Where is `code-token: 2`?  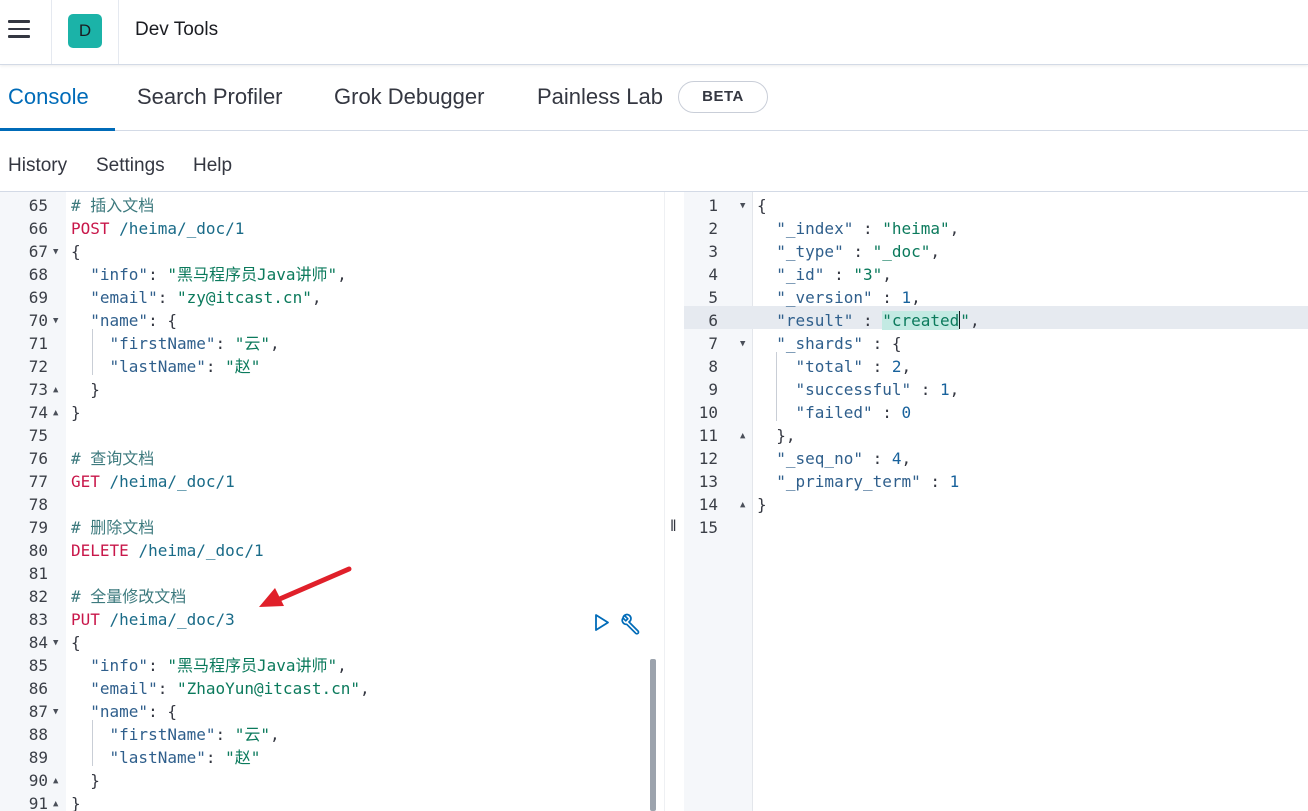 code-token: 2 is located at coordinates (896, 366).